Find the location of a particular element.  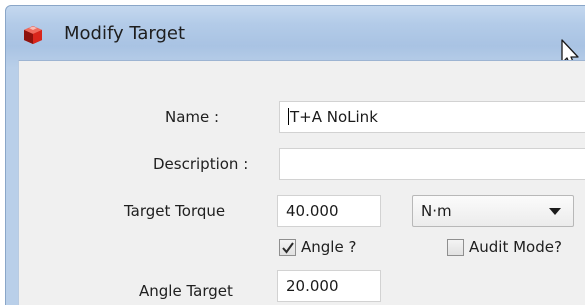

description-input is located at coordinates (432, 164).